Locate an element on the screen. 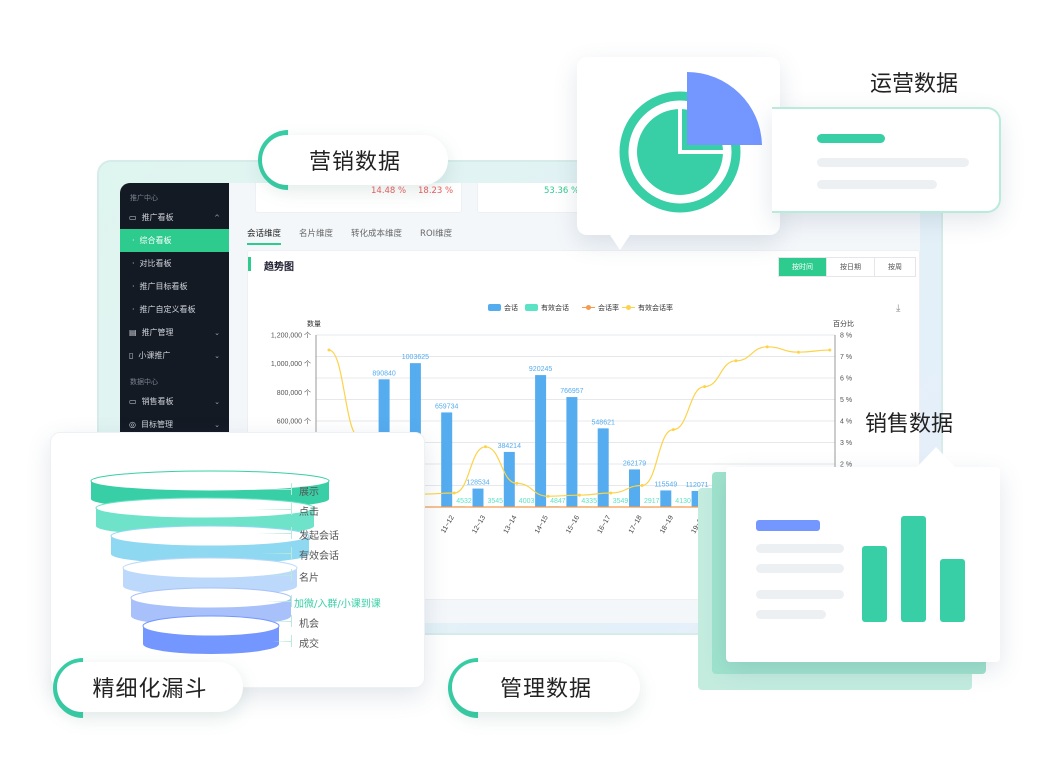 The height and width of the screenshot is (784, 1040). data-label: 4003 is located at coordinates (527, 501).